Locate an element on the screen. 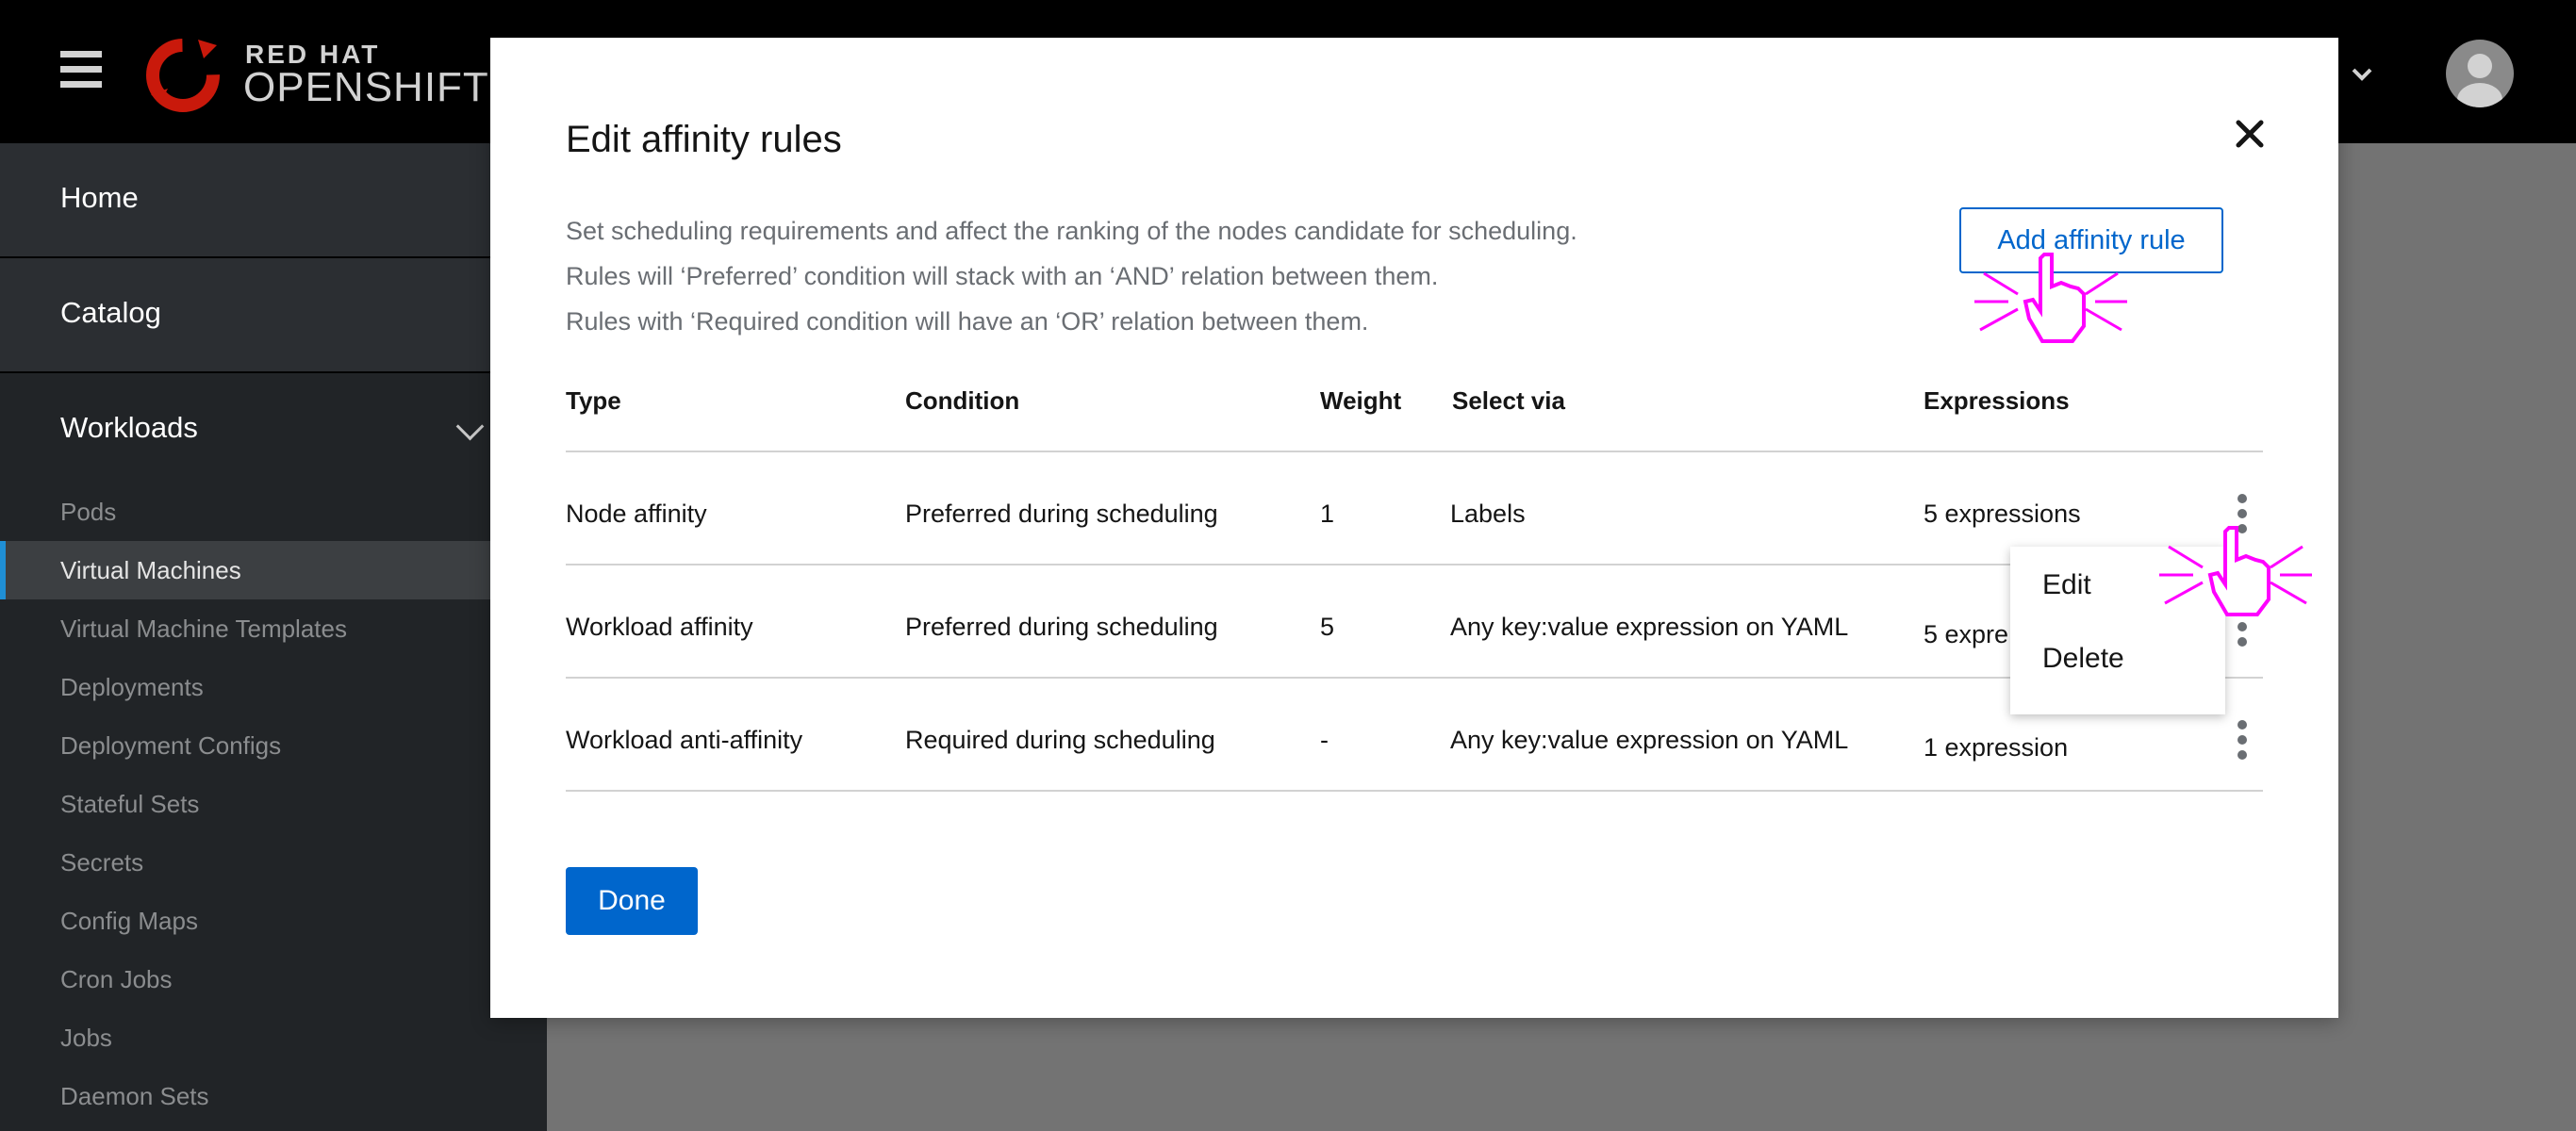 The image size is (2576, 1131). cell-weight: - is located at coordinates (1324, 740).